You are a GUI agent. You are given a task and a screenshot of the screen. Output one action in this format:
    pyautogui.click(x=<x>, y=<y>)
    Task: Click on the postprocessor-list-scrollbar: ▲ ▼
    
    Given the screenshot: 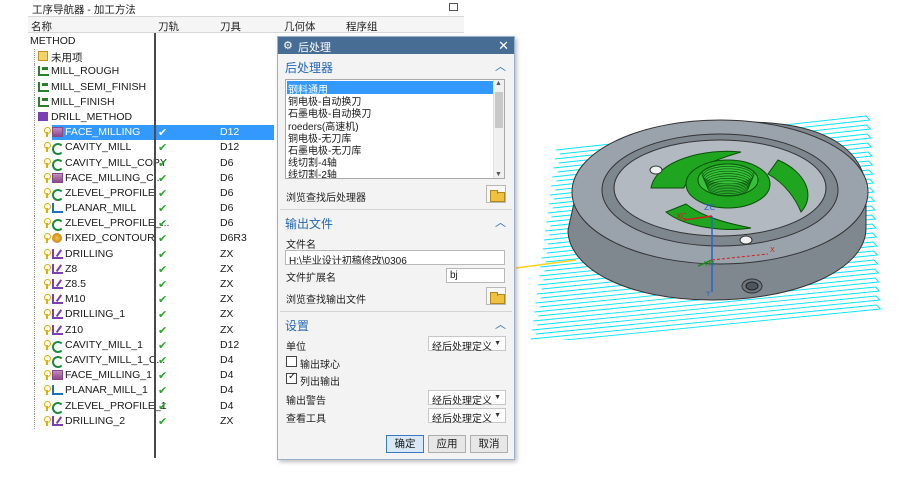 What is the action you would take?
    pyautogui.click(x=498, y=129)
    